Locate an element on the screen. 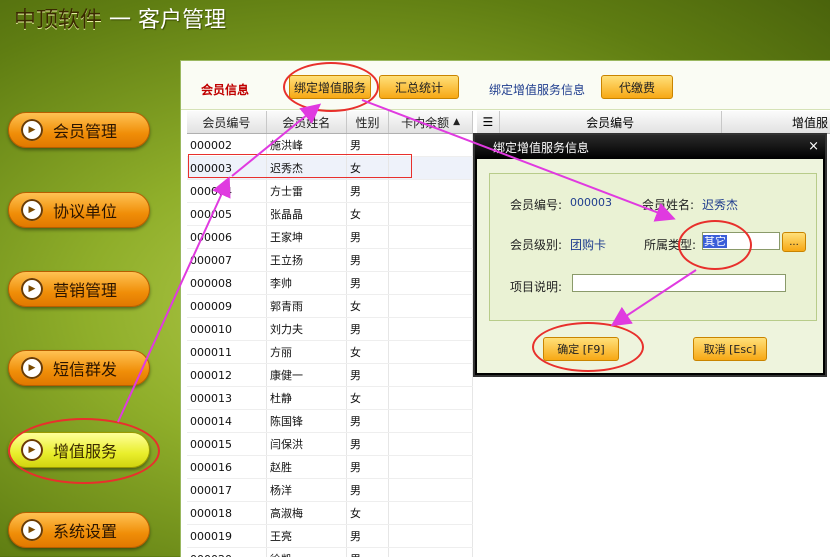 The height and width of the screenshot is (557, 830). table-header: 会员编号 会员姓名 性别 卡内余额 ▲ is located at coordinates (330, 122).